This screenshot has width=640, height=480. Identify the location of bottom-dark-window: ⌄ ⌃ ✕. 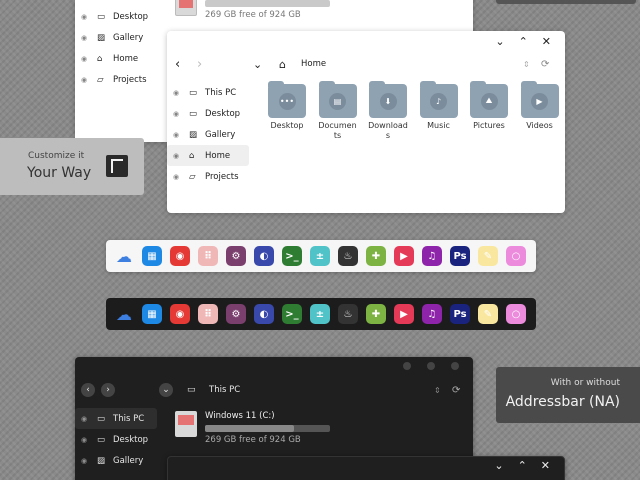
(366, 468).